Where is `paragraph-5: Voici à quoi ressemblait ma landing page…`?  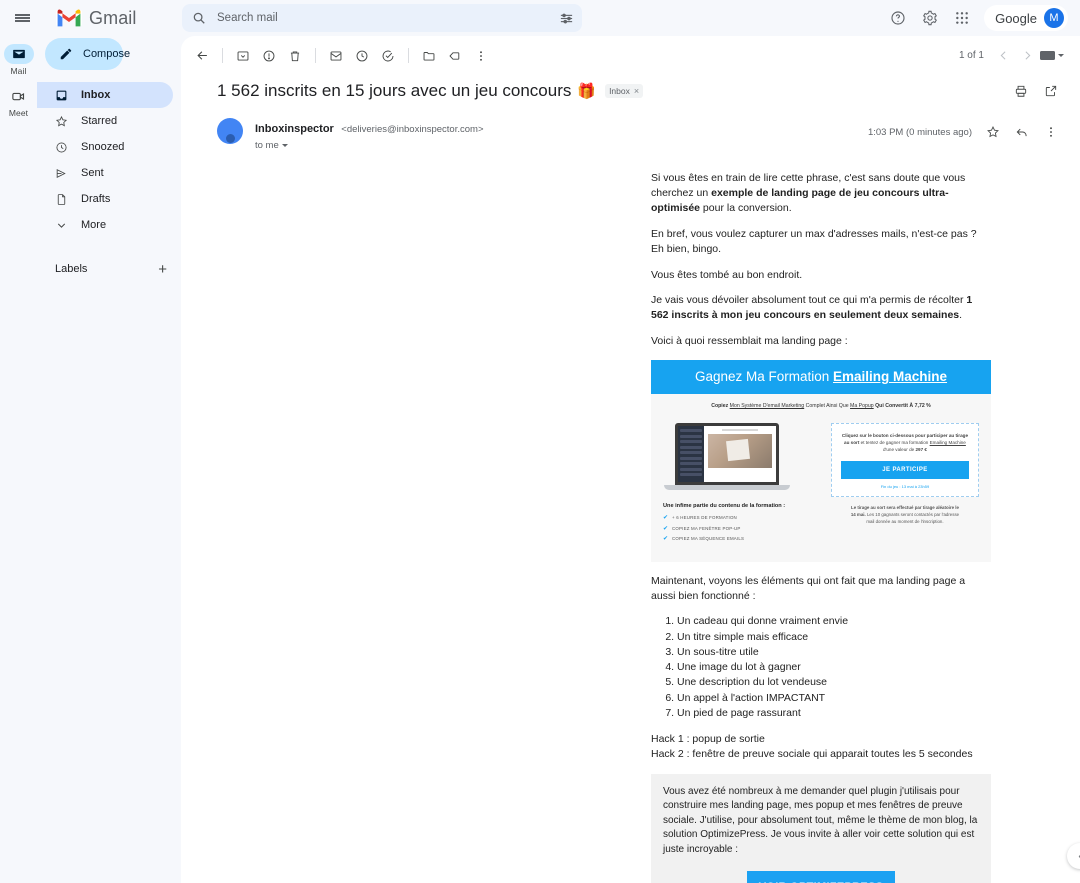 paragraph-5: Voici à quoi ressemblait ma landing page… is located at coordinates (749, 341).